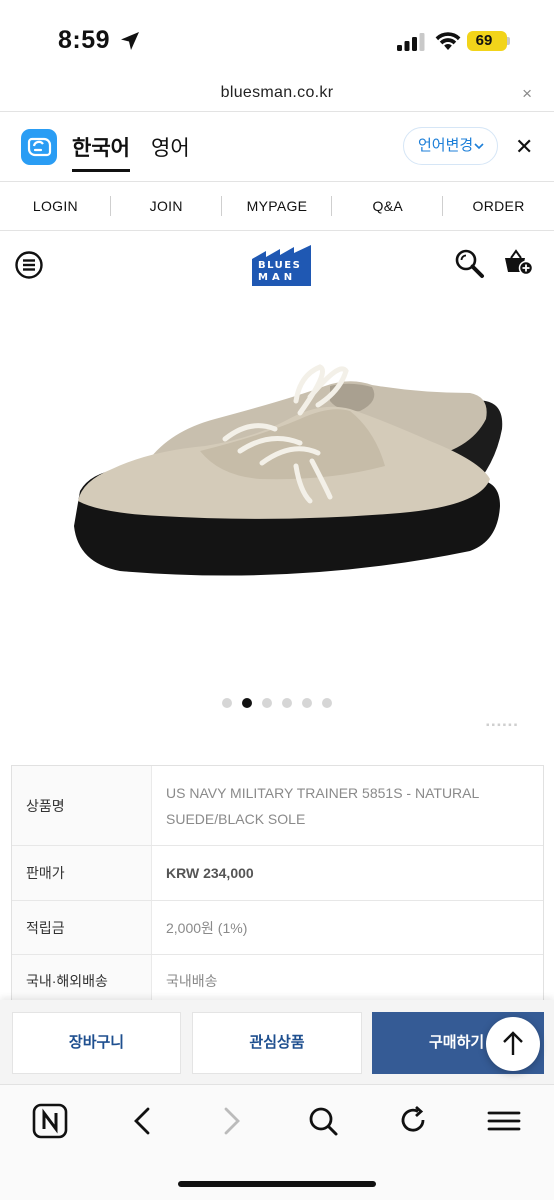 This screenshot has height=1200, width=554. Describe the element at coordinates (166, 206) in the screenshot. I see `nav-join: JOIN` at that location.